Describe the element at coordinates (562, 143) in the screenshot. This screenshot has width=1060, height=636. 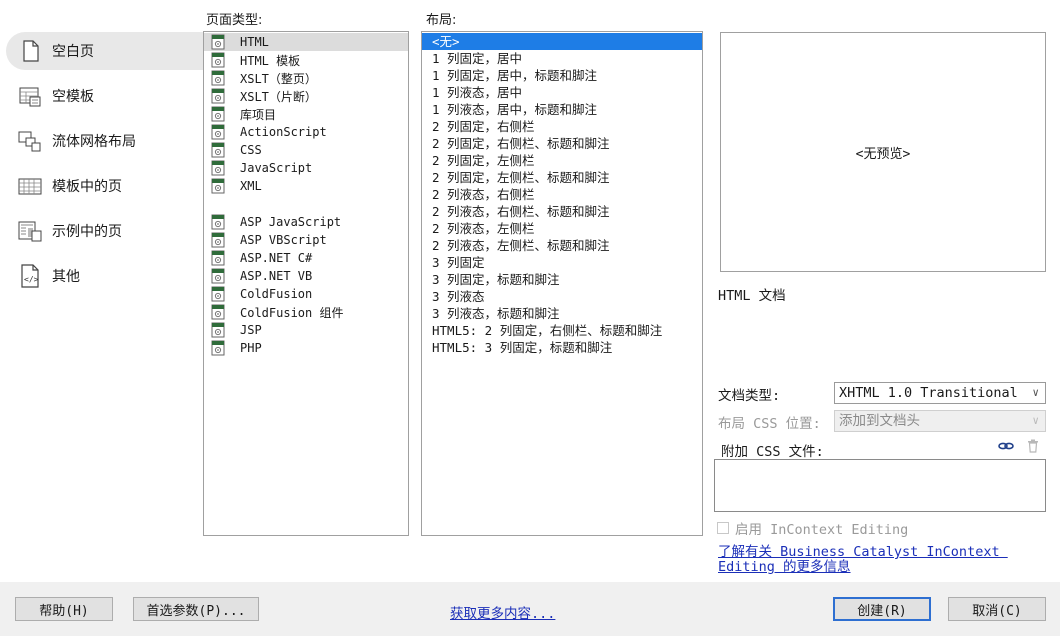
I see `layout-item: 2 列固定，右侧栏、标题和脚注` at that location.